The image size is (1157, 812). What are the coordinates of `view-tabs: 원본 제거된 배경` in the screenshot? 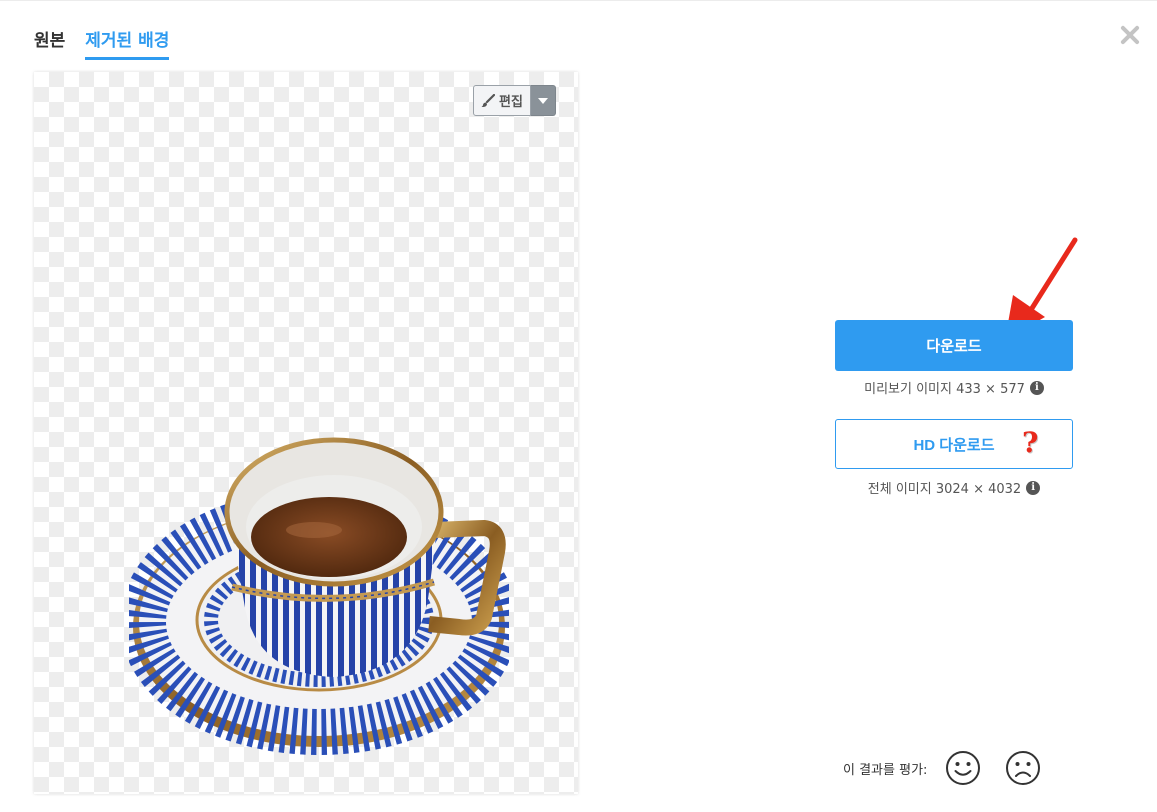 It's located at (102, 43).